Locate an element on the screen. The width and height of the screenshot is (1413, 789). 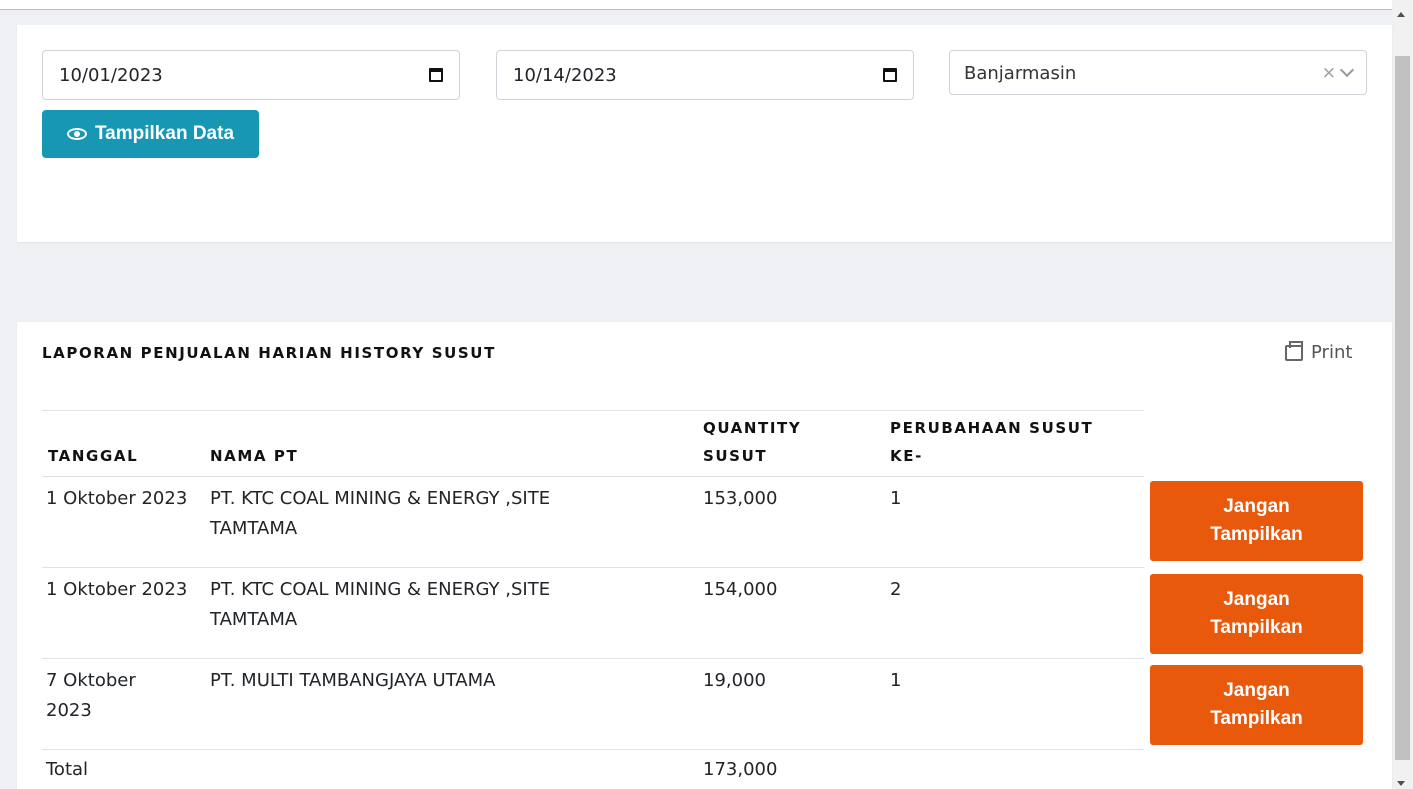
row1-quantity: 153,000 is located at coordinates (740, 498).